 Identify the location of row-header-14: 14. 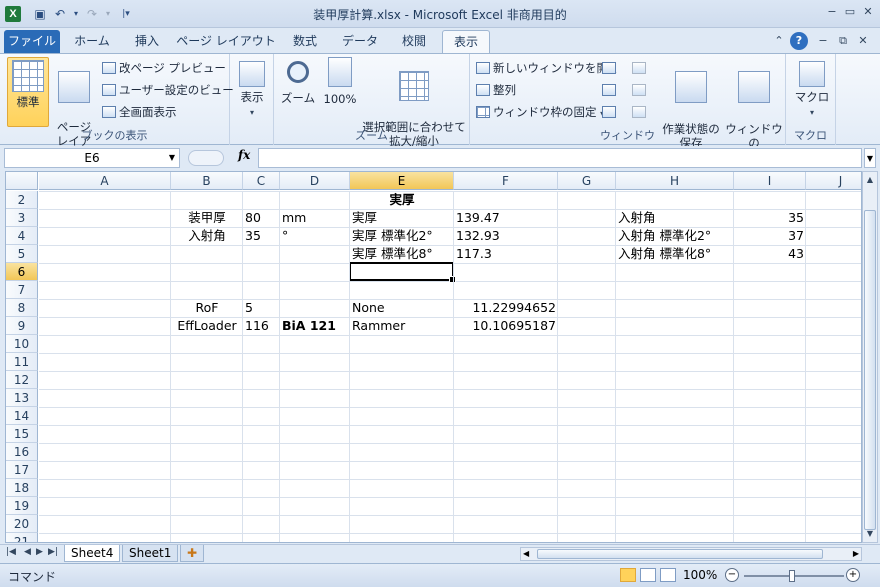
(22, 416).